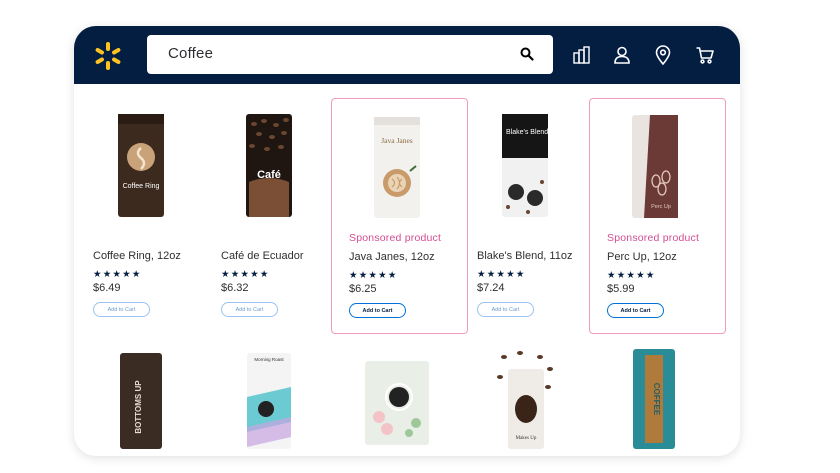  What do you see at coordinates (363, 289) in the screenshot?
I see `product-price: $6.25` at bounding box center [363, 289].